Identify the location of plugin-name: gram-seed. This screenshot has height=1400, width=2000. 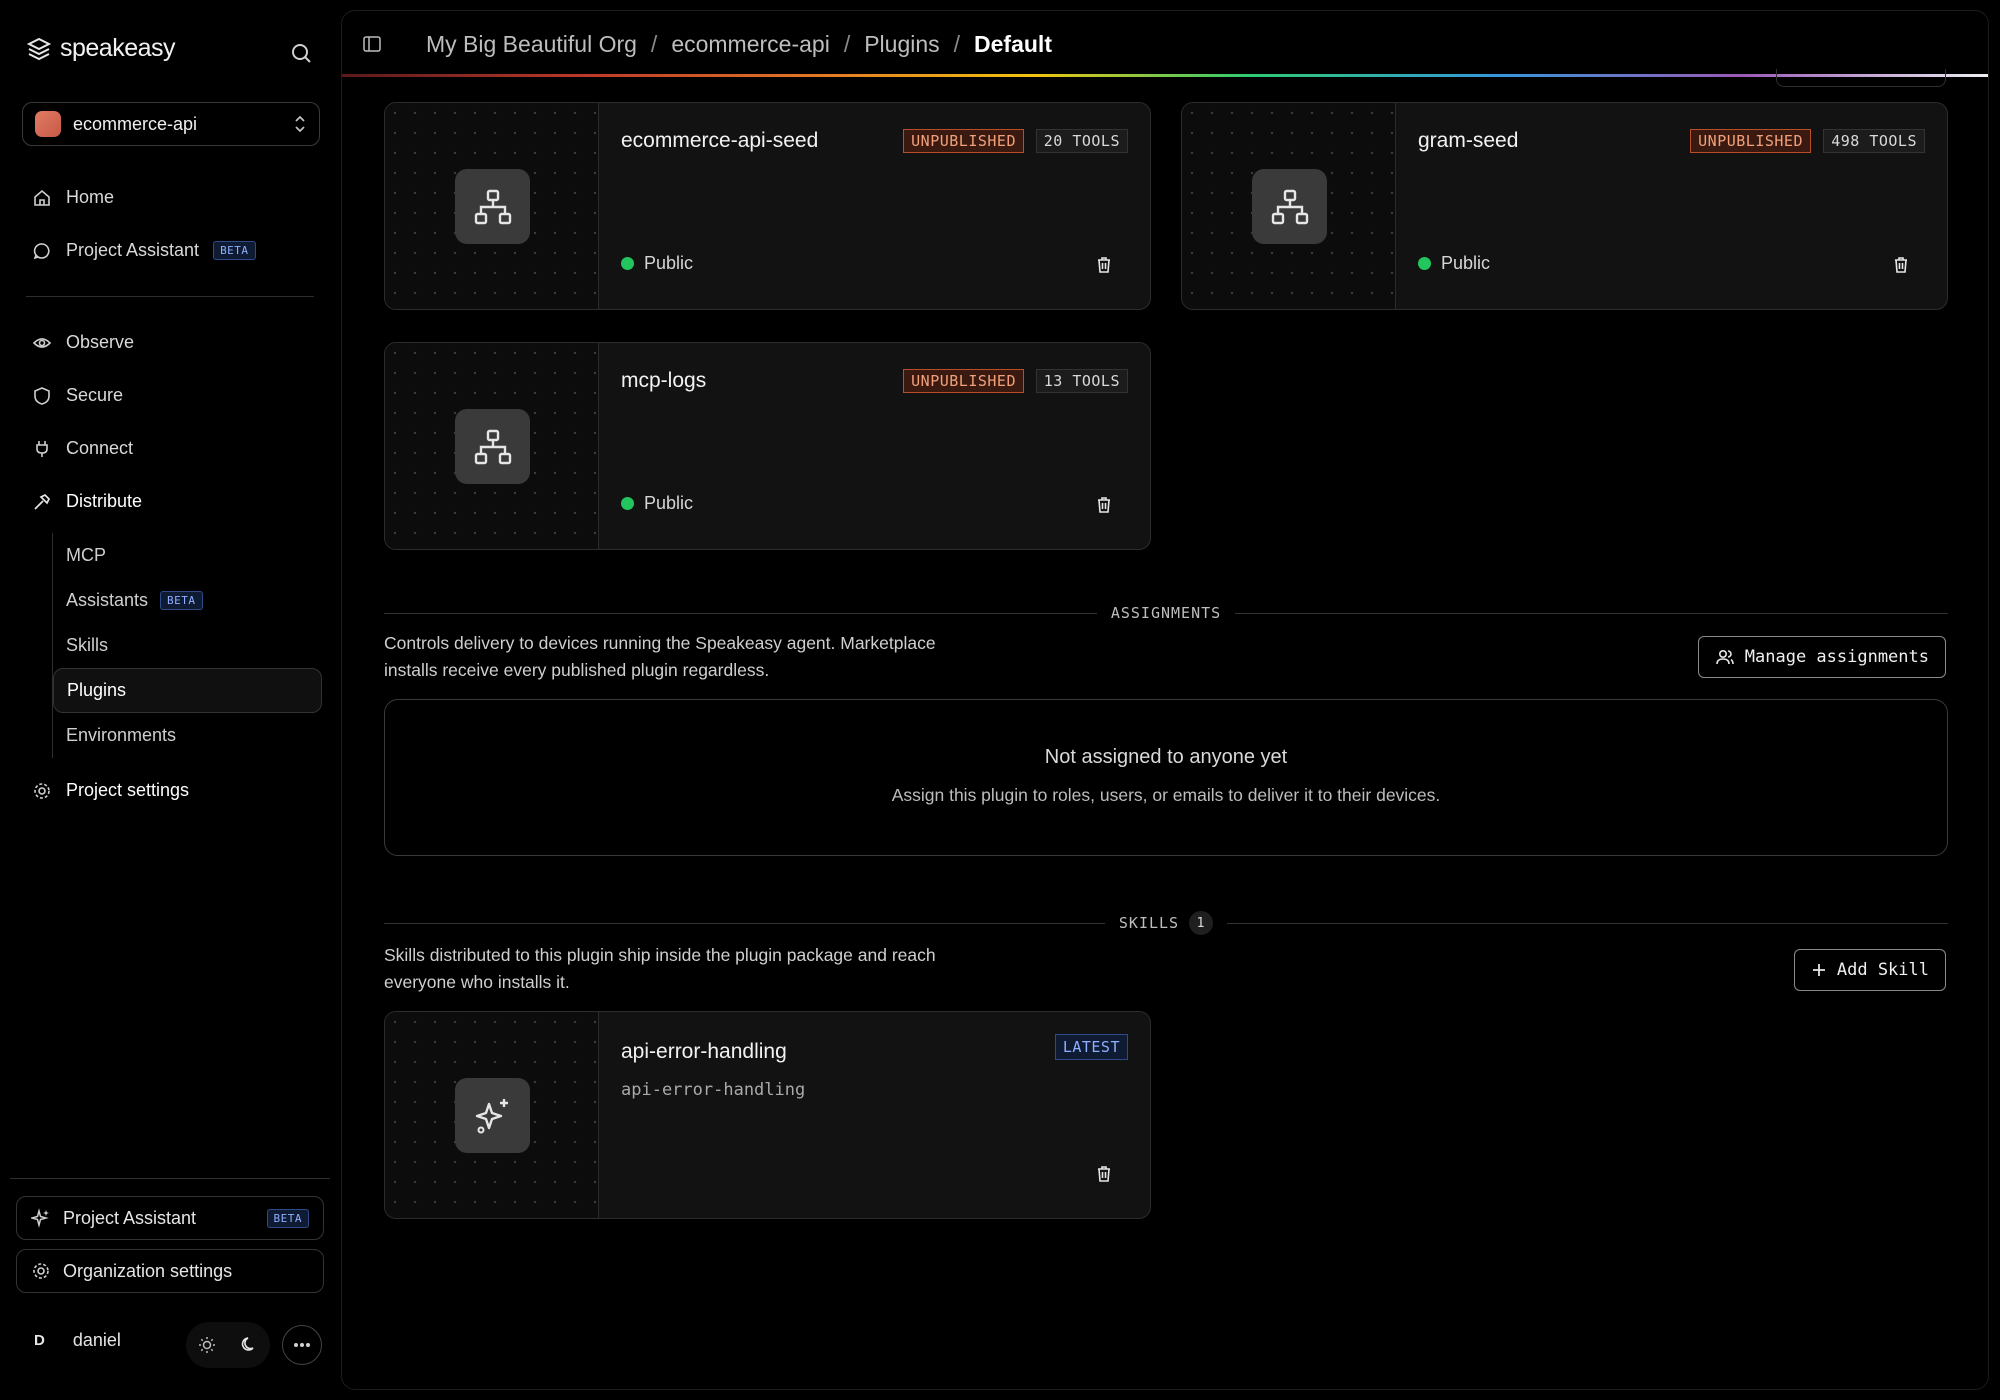
(1468, 140).